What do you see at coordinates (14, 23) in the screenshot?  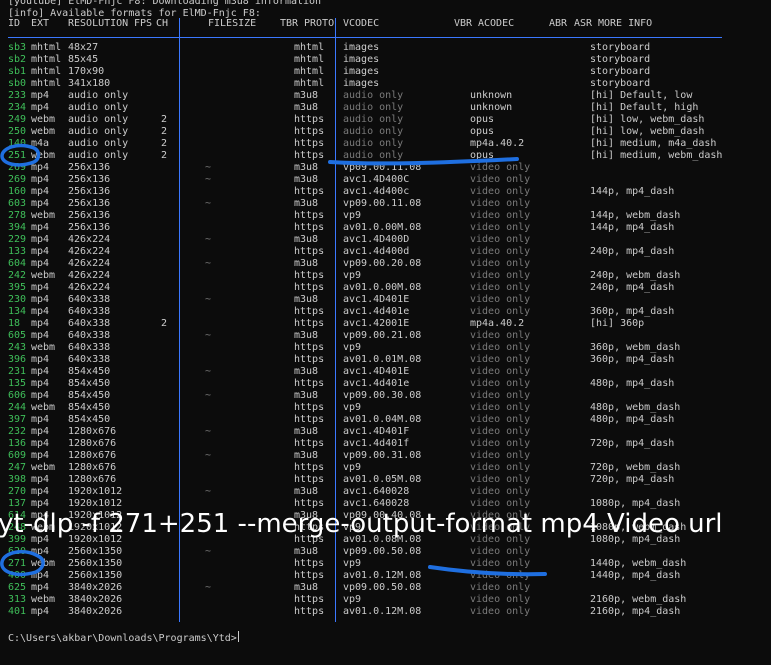 I see `column-header: ID` at bounding box center [14, 23].